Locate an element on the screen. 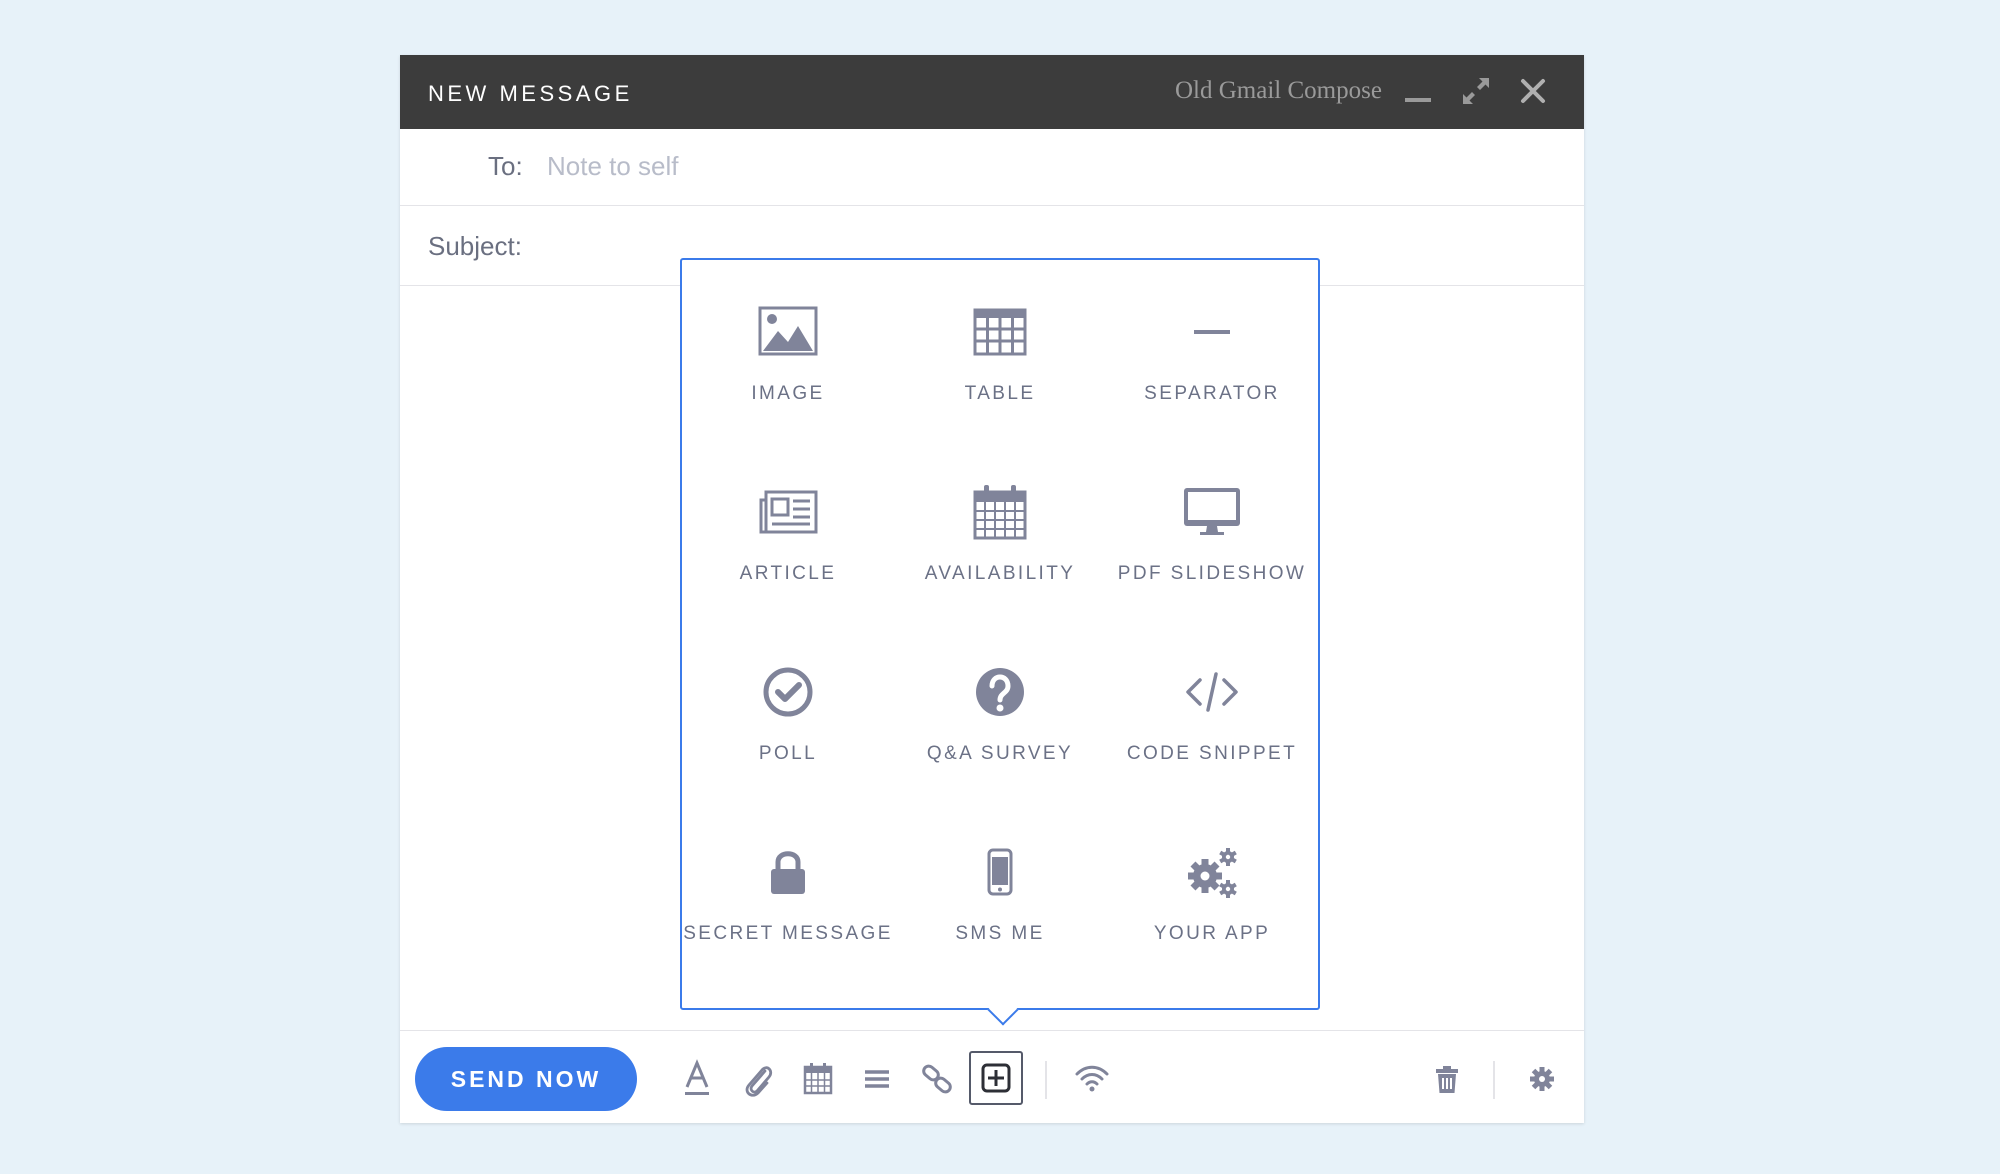 This screenshot has height=1174, width=2000. link-button is located at coordinates (937, 1079).